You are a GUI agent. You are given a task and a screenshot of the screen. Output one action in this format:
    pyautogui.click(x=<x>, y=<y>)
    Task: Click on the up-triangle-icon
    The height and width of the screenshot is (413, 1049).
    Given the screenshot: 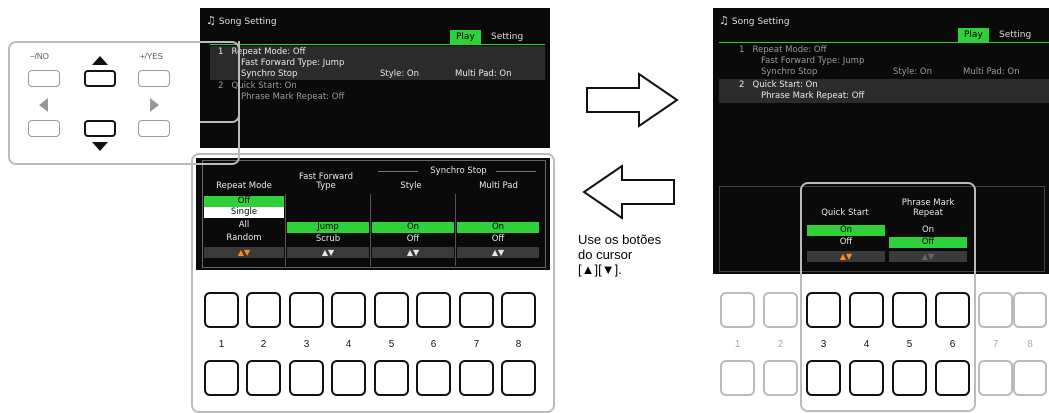 What is the action you would take?
    pyautogui.click(x=100, y=60)
    